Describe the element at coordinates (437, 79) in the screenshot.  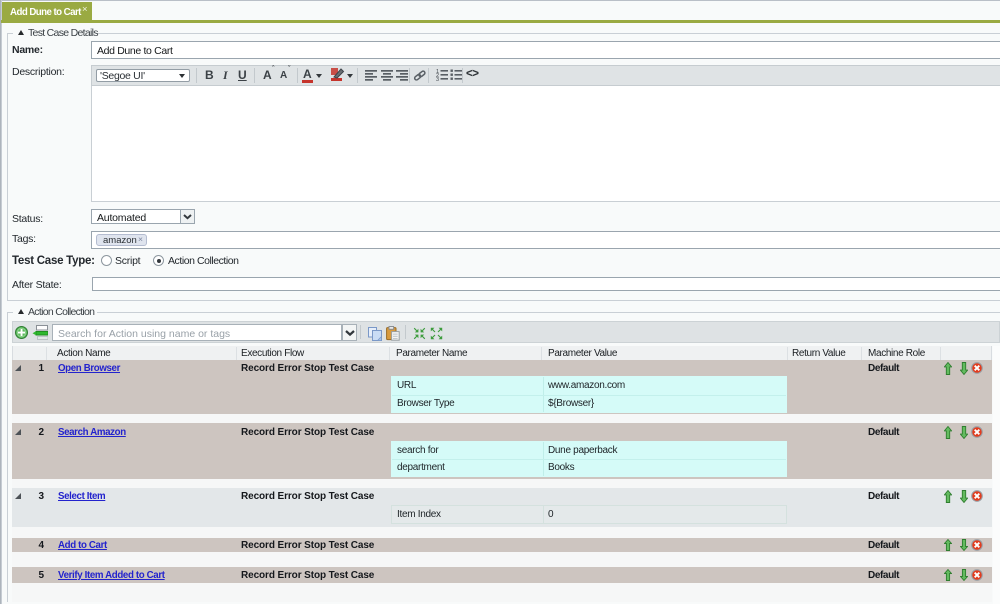
I see `svg-text: 3` at that location.